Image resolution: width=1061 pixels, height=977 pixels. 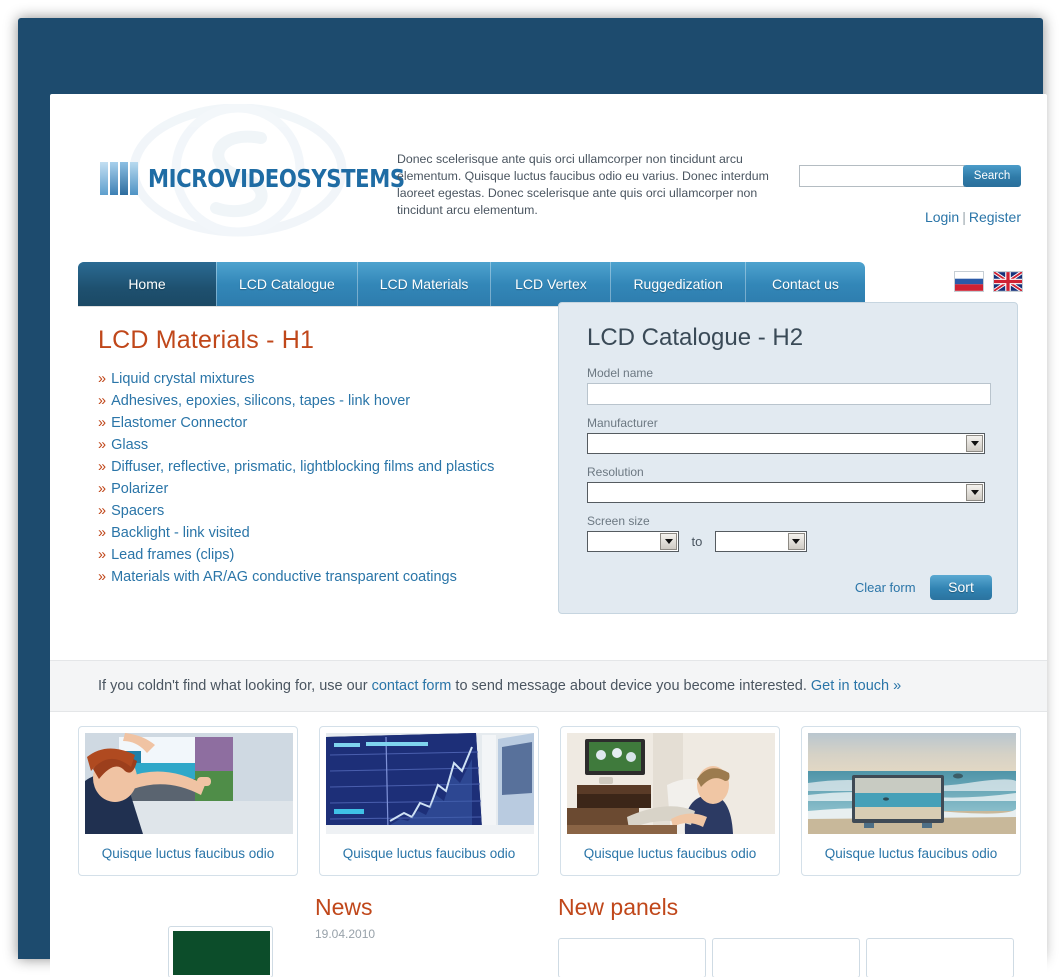 What do you see at coordinates (697, 541) in the screenshot?
I see `screen-size-to-label: to` at bounding box center [697, 541].